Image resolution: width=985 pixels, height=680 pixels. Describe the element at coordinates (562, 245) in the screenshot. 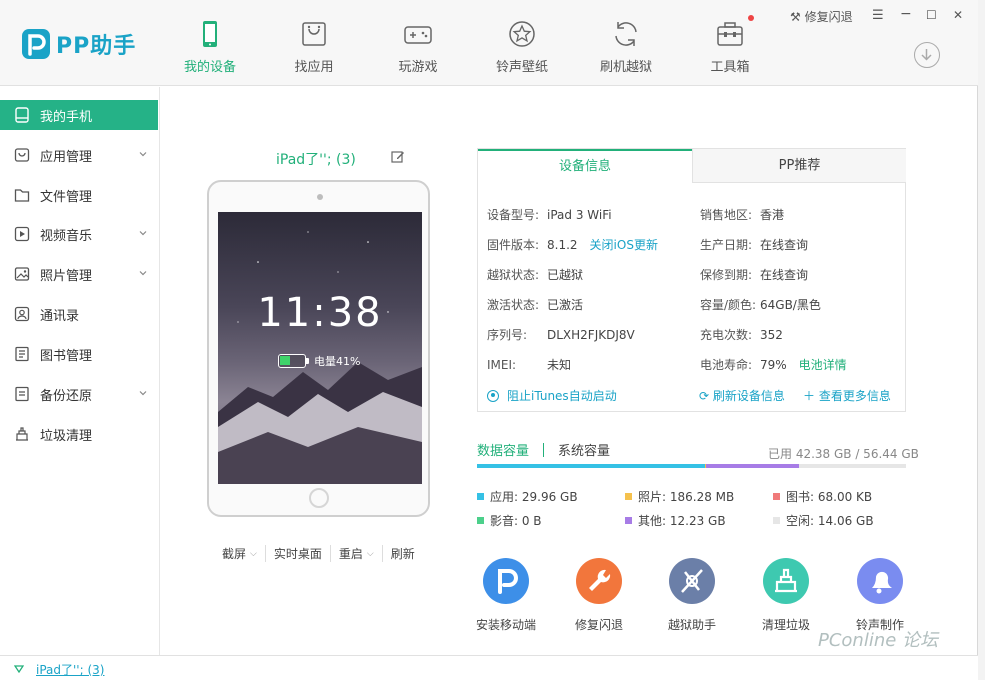

I see `info-value: 8.1.2` at that location.